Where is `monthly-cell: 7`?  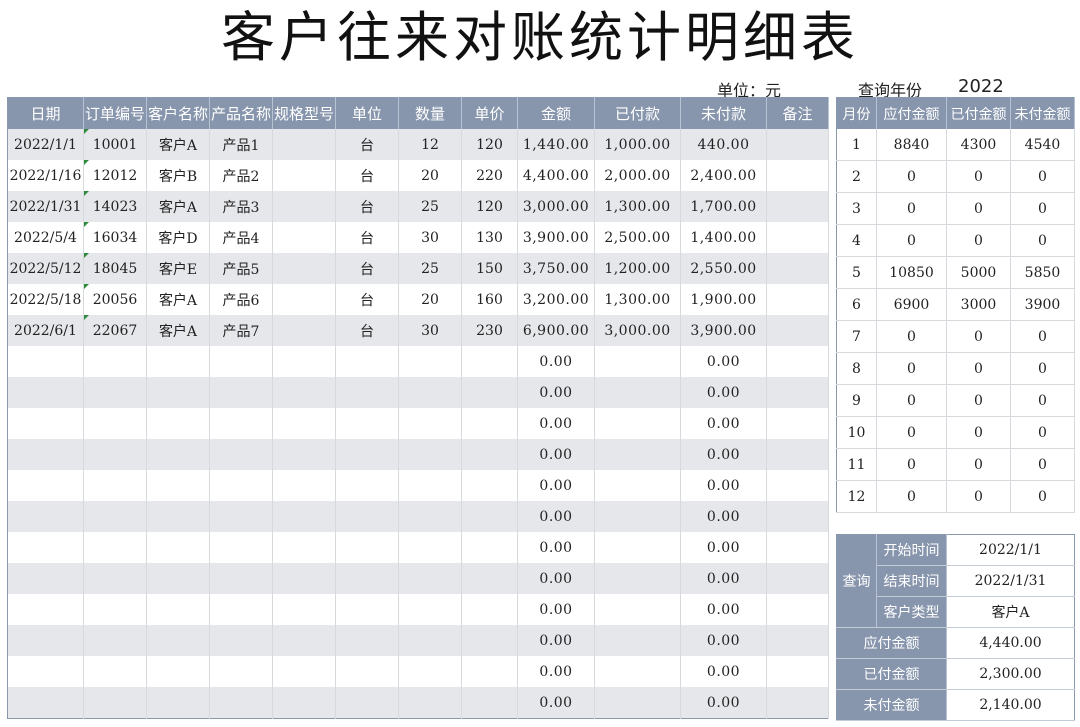 monthly-cell: 7 is located at coordinates (856, 336).